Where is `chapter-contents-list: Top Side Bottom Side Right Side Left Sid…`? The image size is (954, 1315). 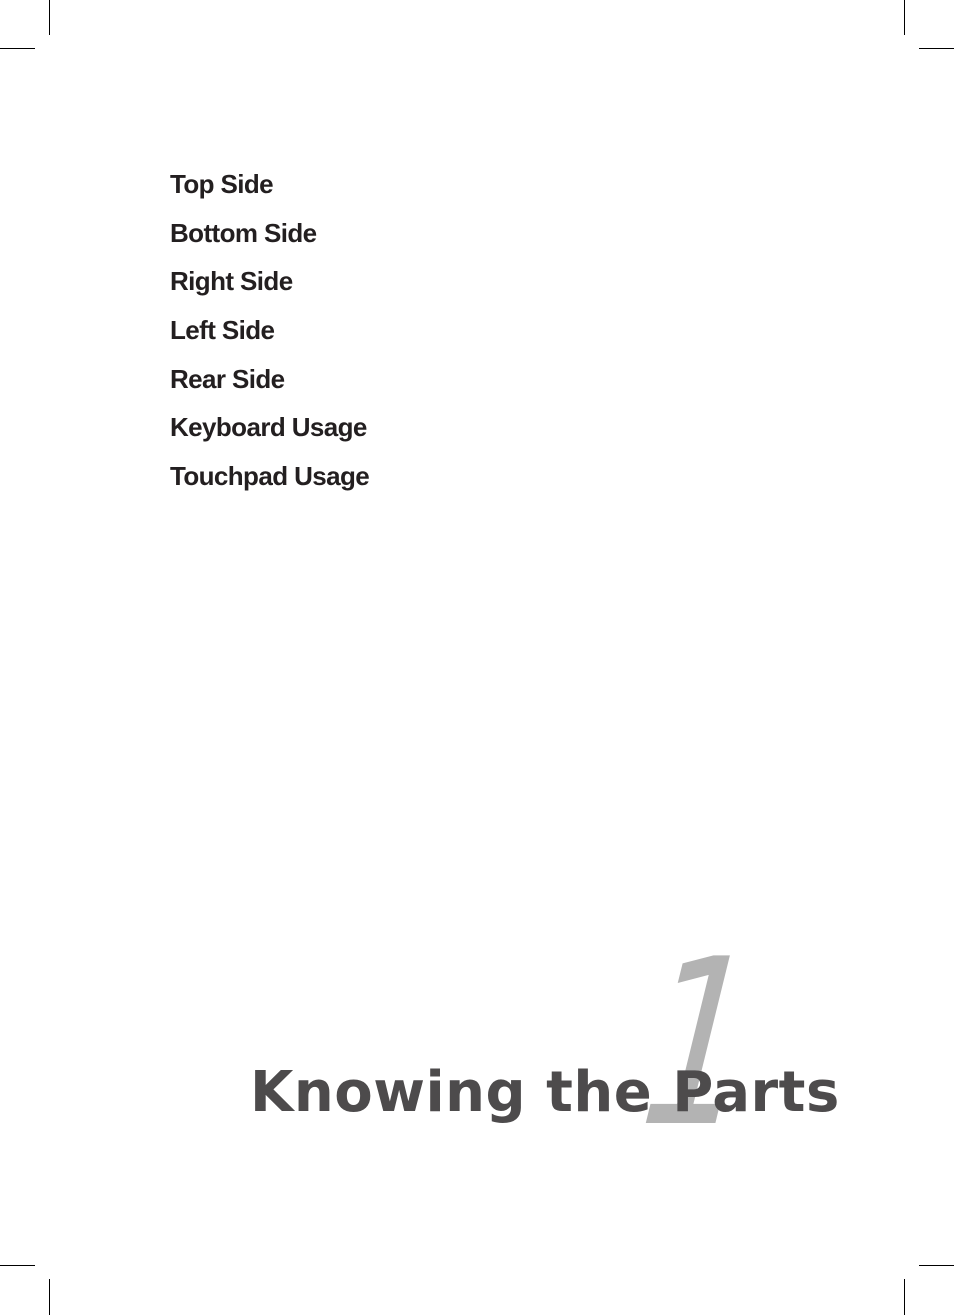
chapter-contents-list: Top Side Bottom Side Right Side Left Sid… is located at coordinates (270, 336).